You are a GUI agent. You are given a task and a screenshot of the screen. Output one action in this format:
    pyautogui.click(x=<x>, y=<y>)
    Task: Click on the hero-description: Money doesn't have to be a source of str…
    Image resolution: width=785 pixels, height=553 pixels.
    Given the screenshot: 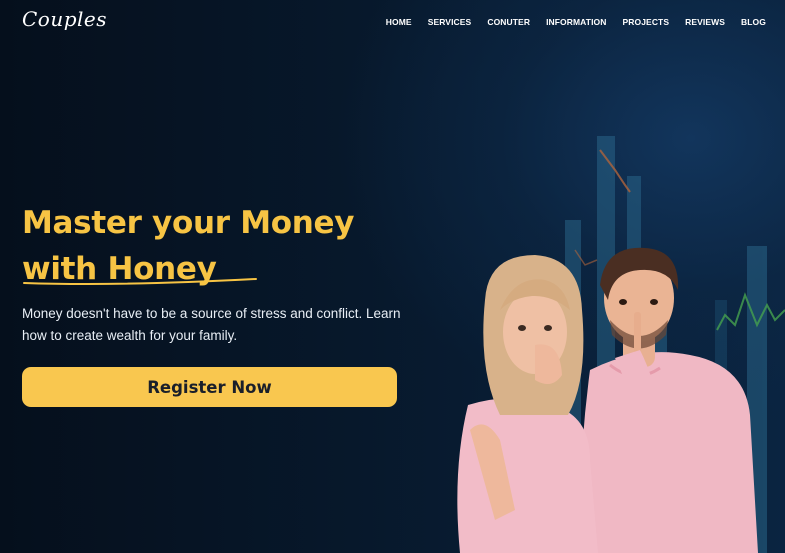 What is the action you would take?
    pyautogui.click(x=211, y=324)
    